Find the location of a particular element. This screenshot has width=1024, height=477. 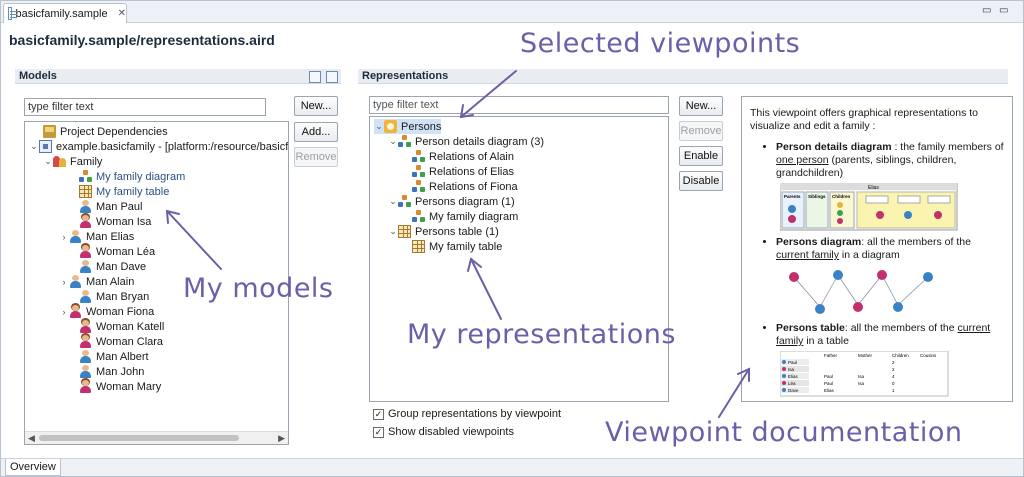

tree-item-label: My family diagram is located at coordinates (141, 176).